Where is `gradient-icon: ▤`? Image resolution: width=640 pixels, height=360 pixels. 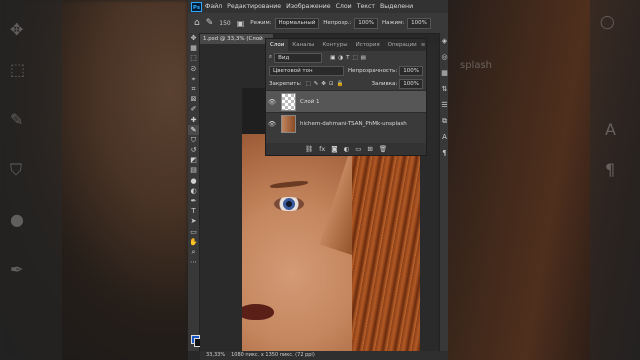
gradient-icon: ▤ is located at coordinates (193, 170).